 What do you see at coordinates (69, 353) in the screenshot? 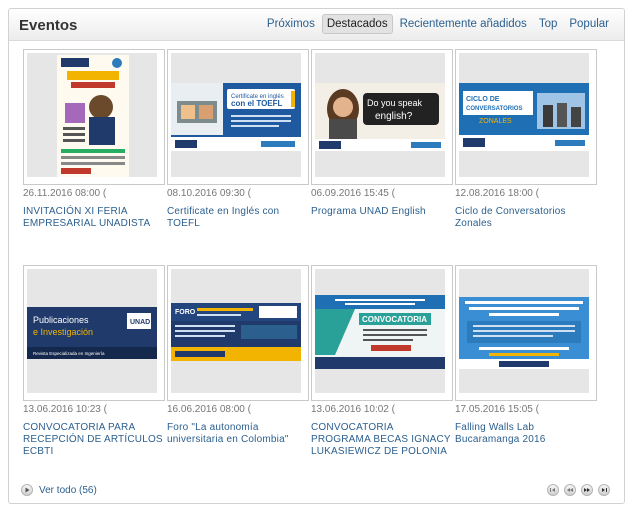
I see `svg-text:Revista Especializada en Ingen: Revista Especializada en Ingeniería` at bounding box center [69, 353].